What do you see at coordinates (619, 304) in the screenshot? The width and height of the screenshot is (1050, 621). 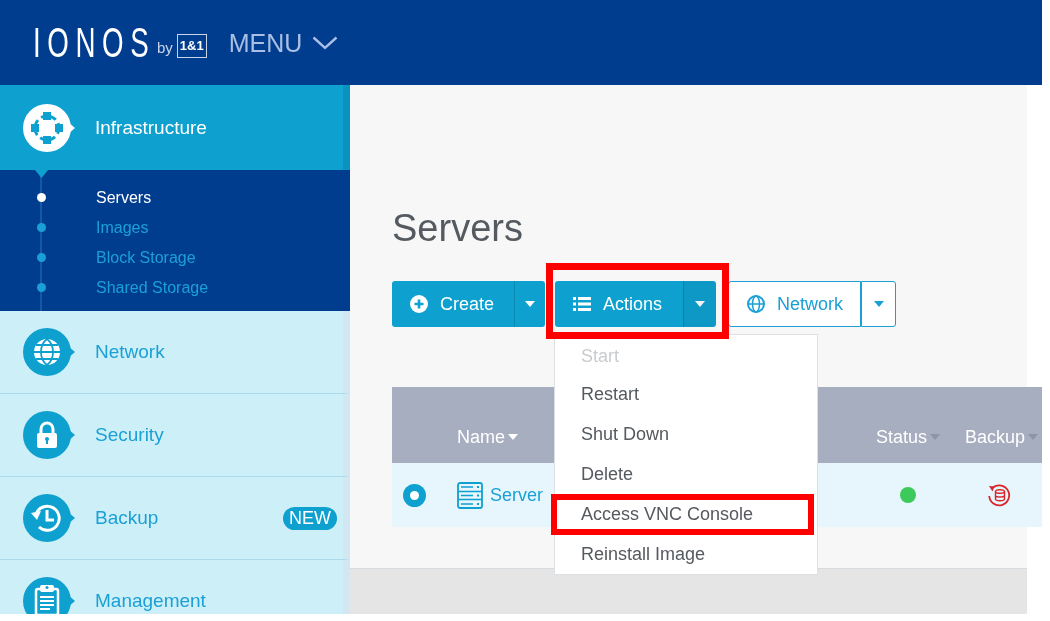 I see `toolbar-button: Actions` at bounding box center [619, 304].